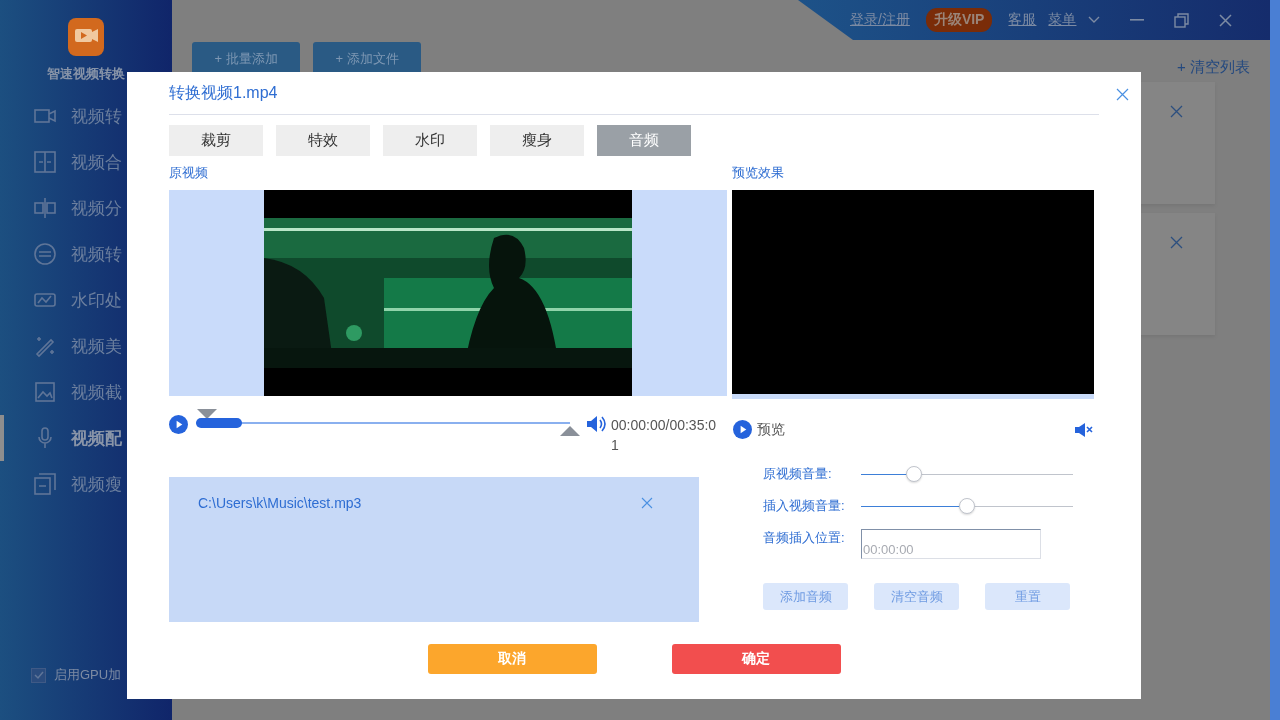 The height and width of the screenshot is (720, 1280). What do you see at coordinates (1213, 67) in the screenshot?
I see `clear-list-link: + 清空列表` at bounding box center [1213, 67].